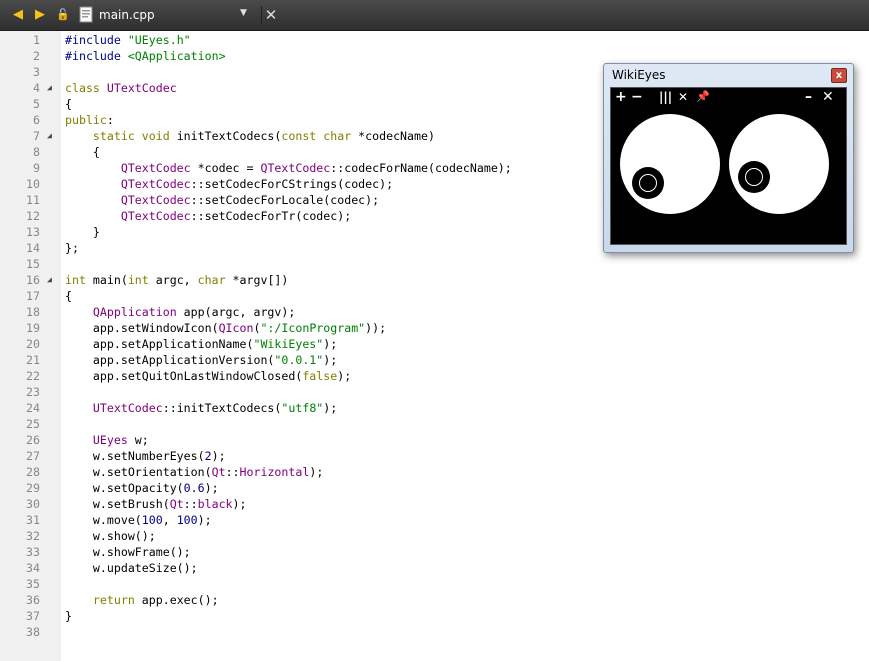 The image size is (869, 661). What do you see at coordinates (33, 456) in the screenshot?
I see `line-number: 27` at bounding box center [33, 456].